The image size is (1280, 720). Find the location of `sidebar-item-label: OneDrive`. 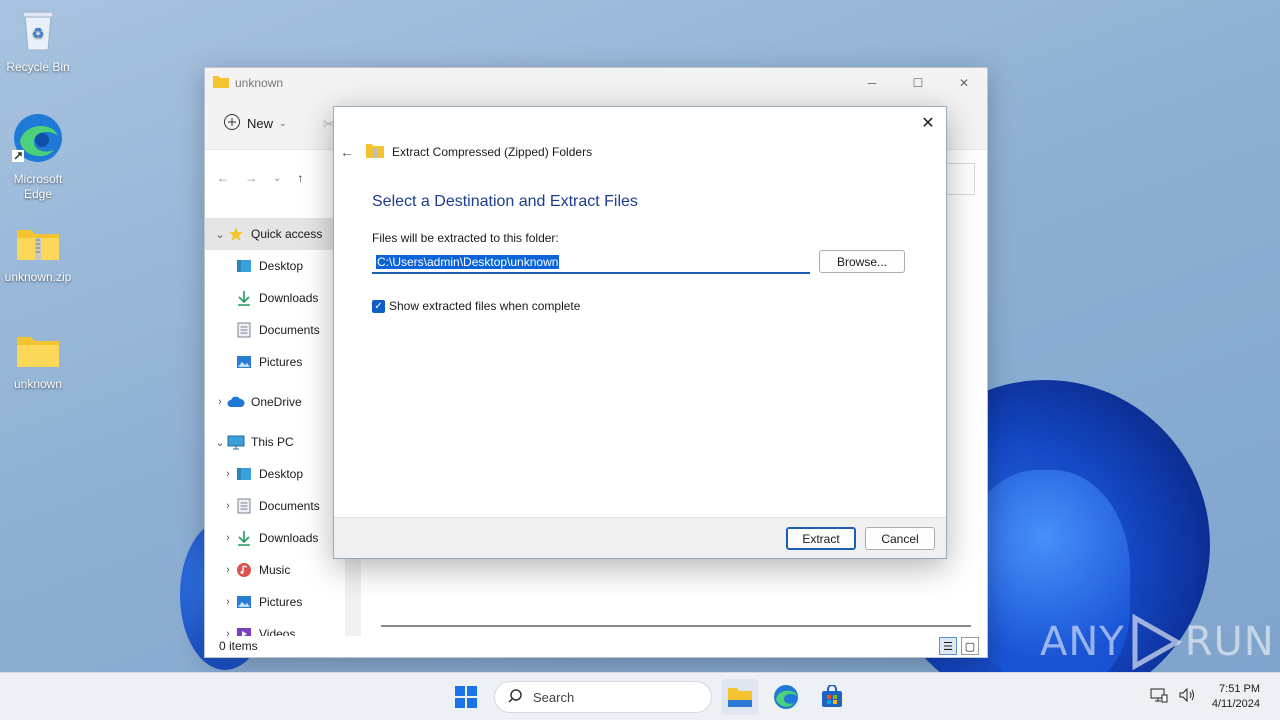

sidebar-item-label: OneDrive is located at coordinates (276, 402).